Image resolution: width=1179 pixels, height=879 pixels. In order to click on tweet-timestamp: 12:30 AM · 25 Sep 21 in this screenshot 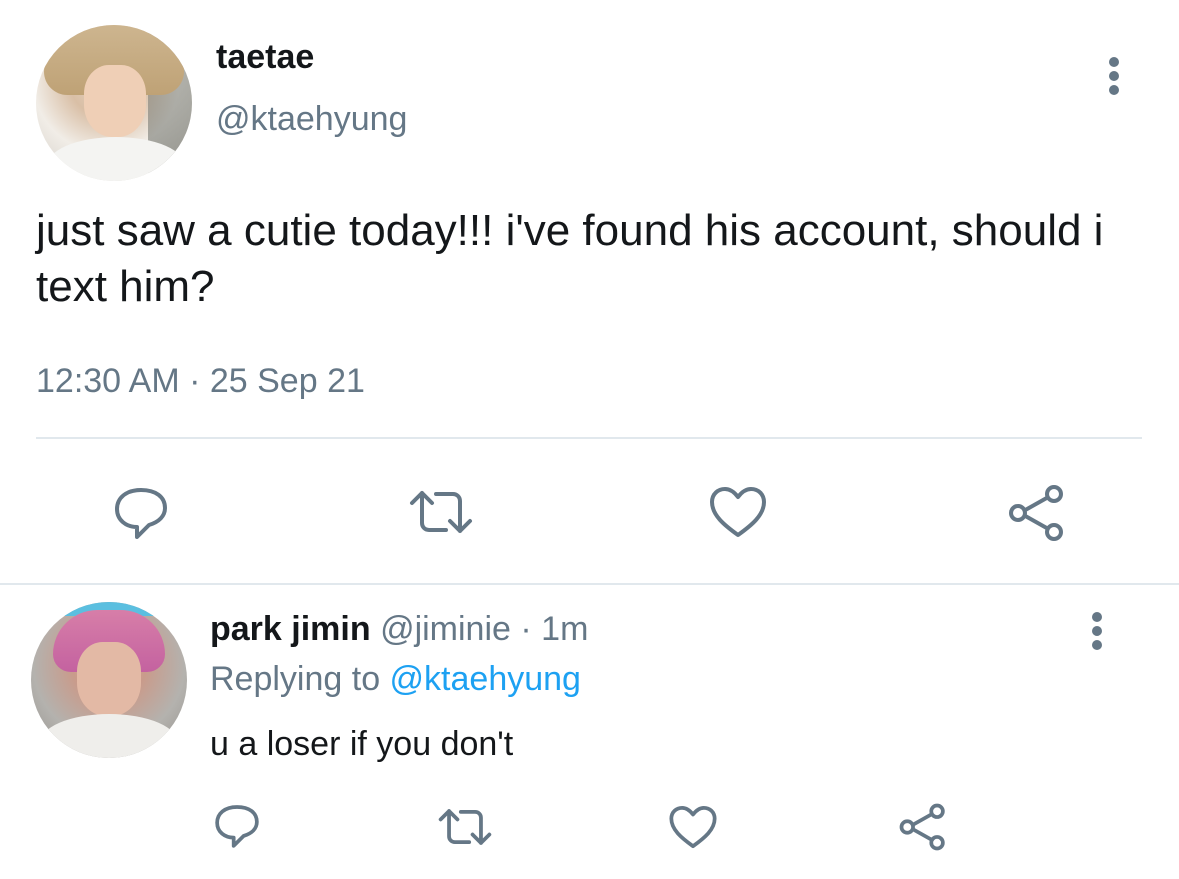, I will do `click(200, 381)`.